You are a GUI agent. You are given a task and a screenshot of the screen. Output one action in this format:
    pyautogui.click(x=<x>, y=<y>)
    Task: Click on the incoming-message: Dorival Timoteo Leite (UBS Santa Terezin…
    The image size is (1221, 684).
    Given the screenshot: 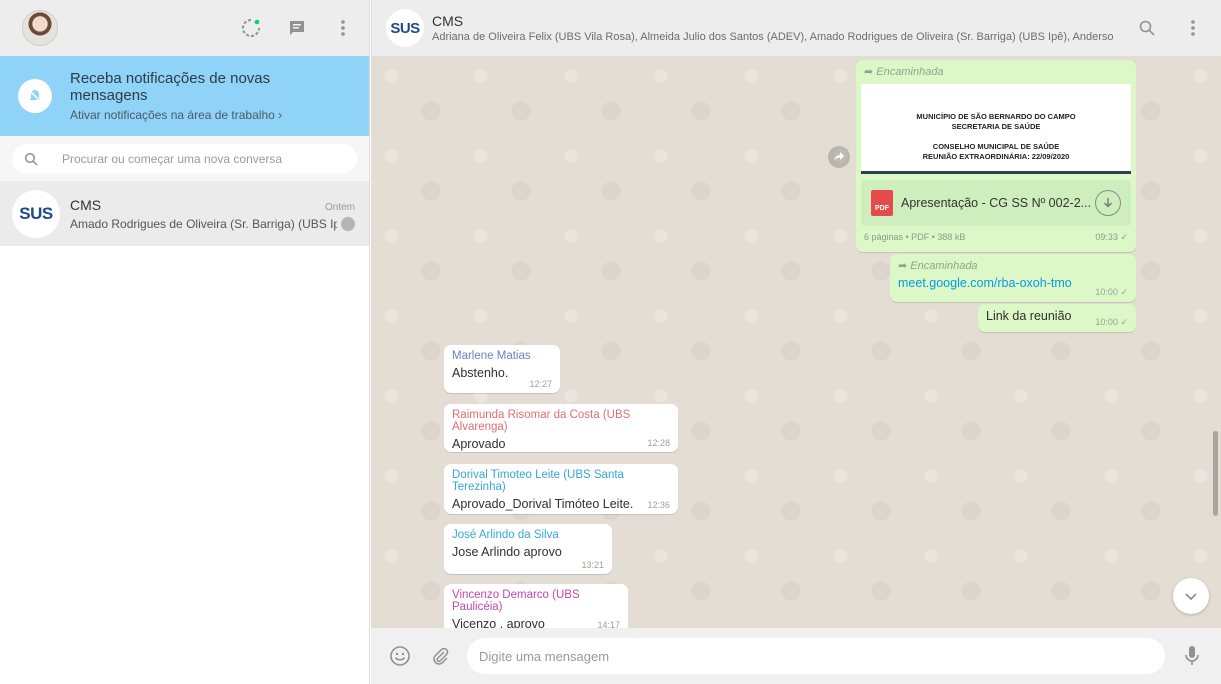 What is the action you would take?
    pyautogui.click(x=561, y=489)
    